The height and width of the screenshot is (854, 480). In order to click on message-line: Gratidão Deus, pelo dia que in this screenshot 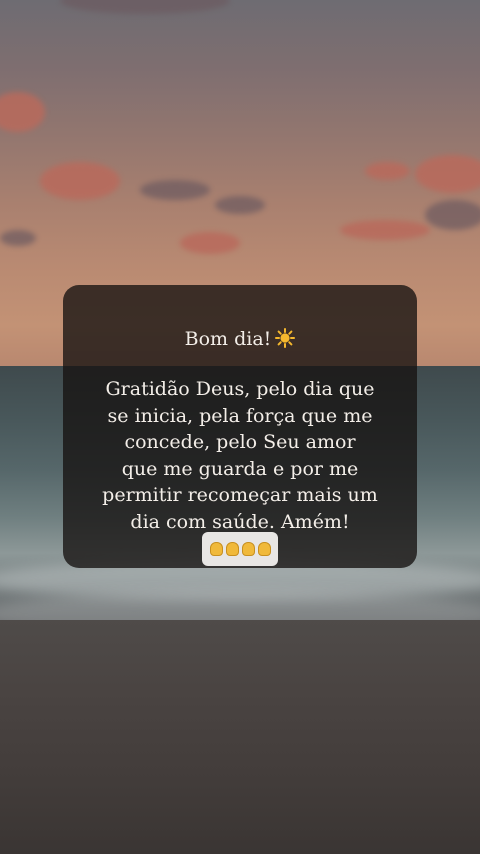, I will do `click(240, 389)`.